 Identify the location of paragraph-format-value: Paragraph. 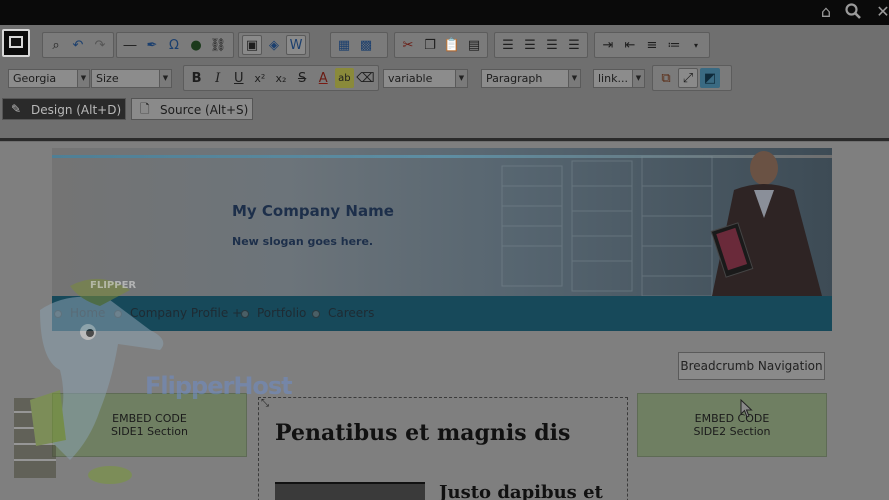
(514, 78).